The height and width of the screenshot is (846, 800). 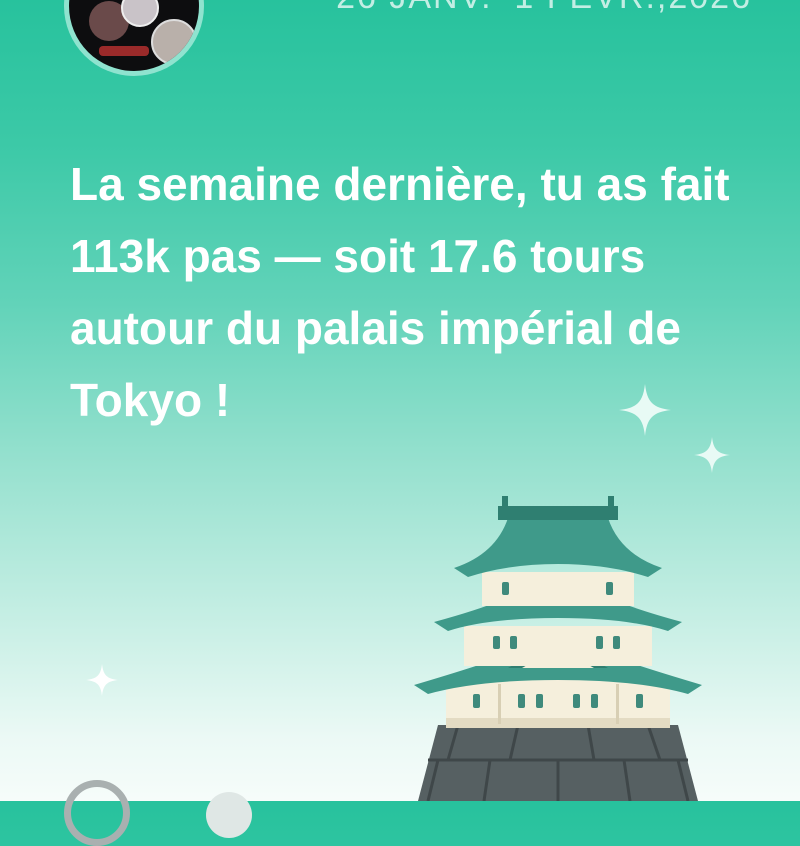 What do you see at coordinates (558, 648) in the screenshot?
I see `castle-icon` at bounding box center [558, 648].